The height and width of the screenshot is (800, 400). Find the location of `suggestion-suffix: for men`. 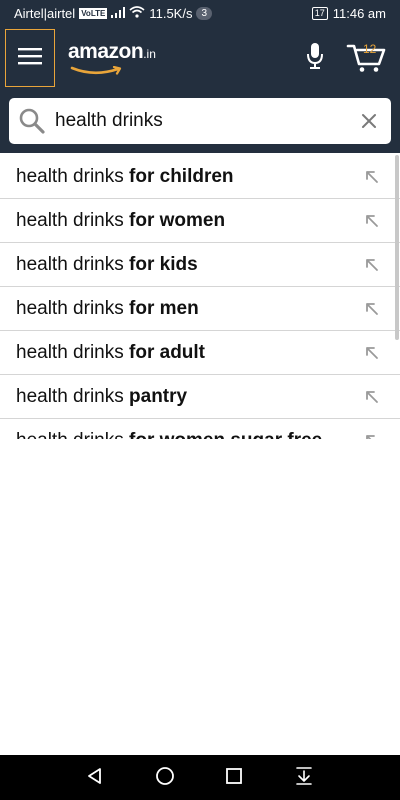

suggestion-suffix: for men is located at coordinates (164, 308).